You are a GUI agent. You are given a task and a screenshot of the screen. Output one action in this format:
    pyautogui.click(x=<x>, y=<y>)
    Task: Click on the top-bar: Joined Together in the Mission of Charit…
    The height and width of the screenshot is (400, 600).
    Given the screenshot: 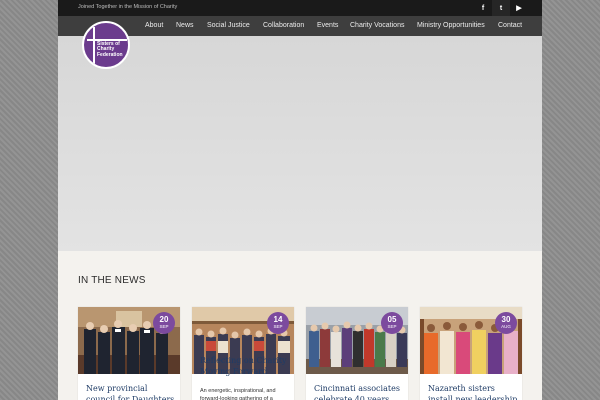 What is the action you would take?
    pyautogui.click(x=300, y=8)
    